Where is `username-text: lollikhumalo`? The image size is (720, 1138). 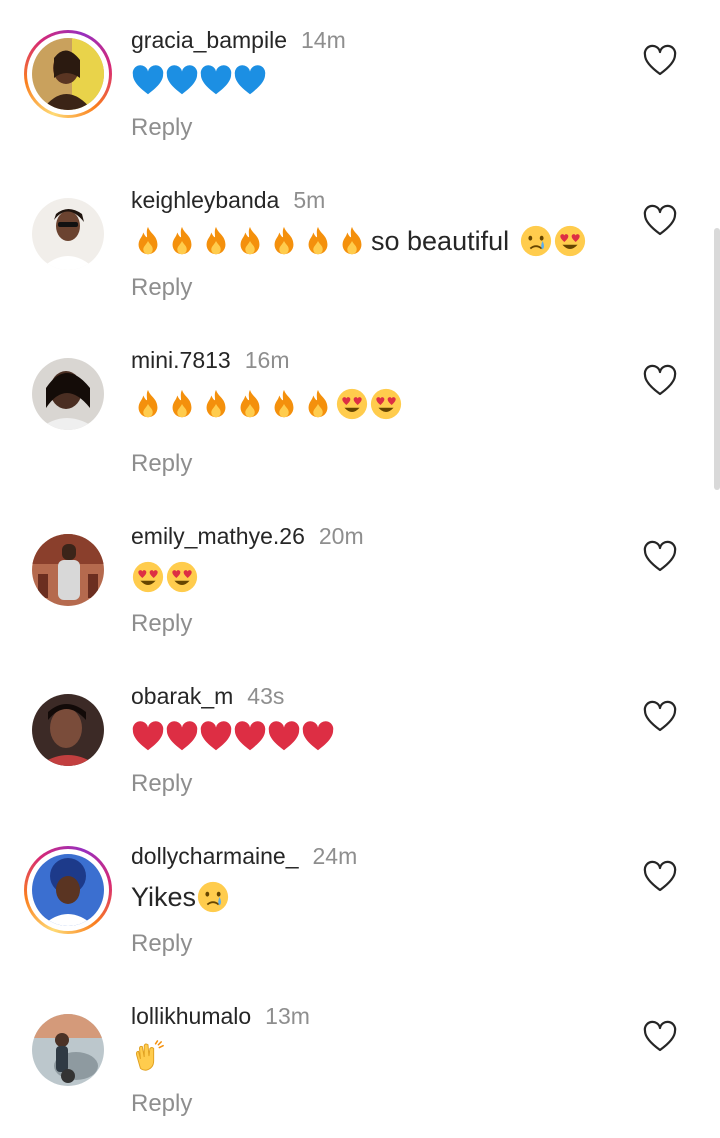
username-text: lollikhumalo is located at coordinates (191, 1016).